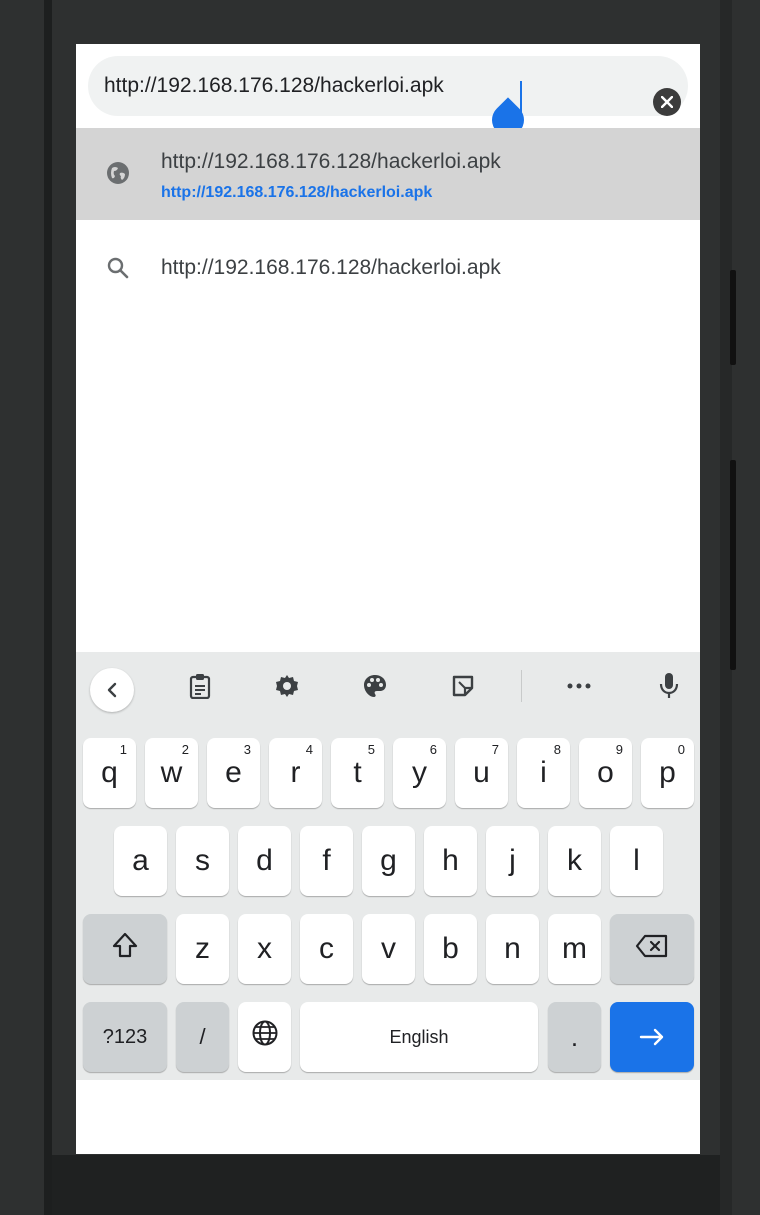 This screenshot has height=1215, width=760. What do you see at coordinates (118, 270) in the screenshot?
I see `search-icon` at bounding box center [118, 270].